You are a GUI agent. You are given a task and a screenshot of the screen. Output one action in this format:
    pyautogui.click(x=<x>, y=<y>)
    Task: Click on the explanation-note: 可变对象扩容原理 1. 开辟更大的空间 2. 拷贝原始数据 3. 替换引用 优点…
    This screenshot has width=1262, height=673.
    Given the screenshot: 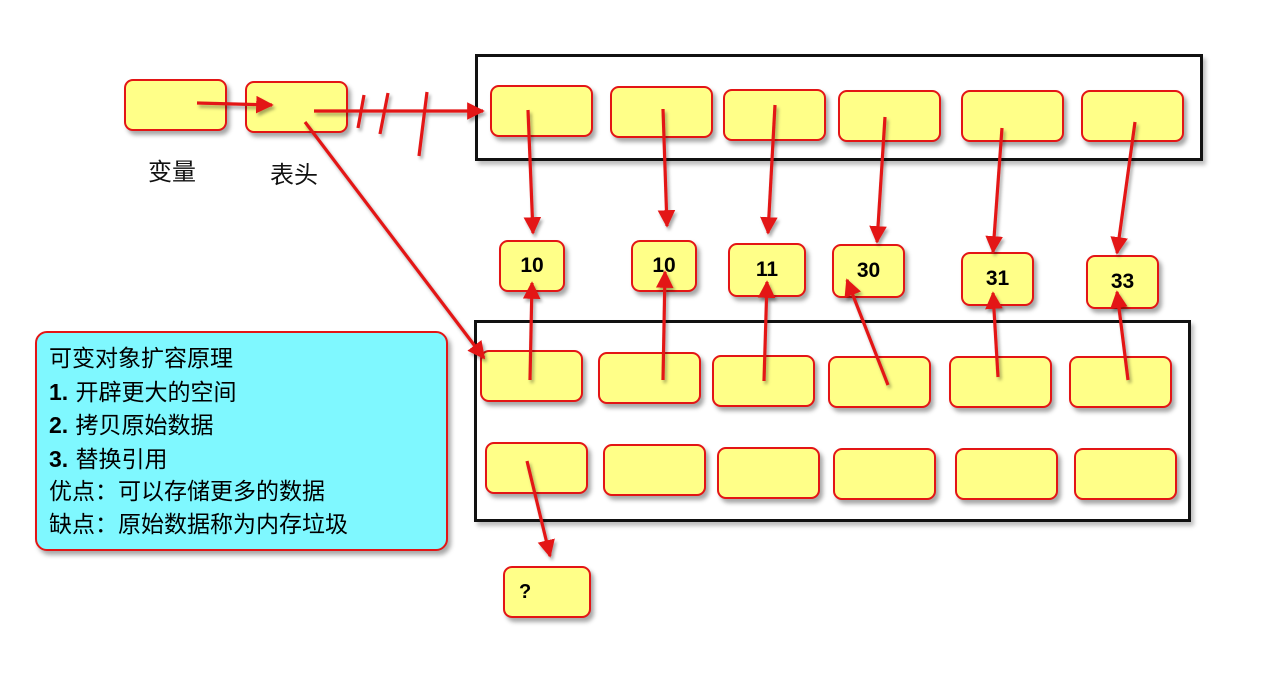 What is the action you would take?
    pyautogui.click(x=241, y=441)
    